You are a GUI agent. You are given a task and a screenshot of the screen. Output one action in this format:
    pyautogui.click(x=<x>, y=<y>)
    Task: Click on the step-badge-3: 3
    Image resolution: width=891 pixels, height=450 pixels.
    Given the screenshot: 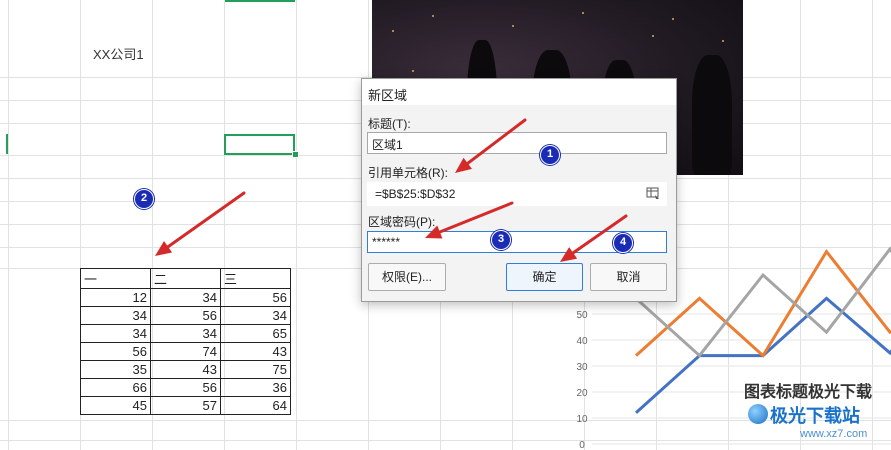 What is the action you would take?
    pyautogui.click(x=501, y=240)
    